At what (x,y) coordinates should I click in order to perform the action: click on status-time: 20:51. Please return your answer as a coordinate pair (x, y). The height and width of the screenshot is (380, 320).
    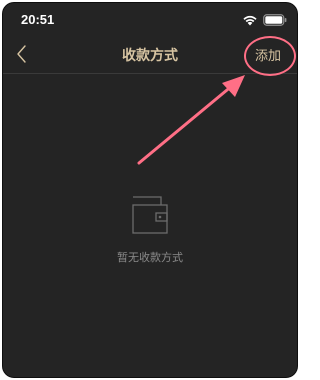
    Looking at the image, I should click on (38, 19).